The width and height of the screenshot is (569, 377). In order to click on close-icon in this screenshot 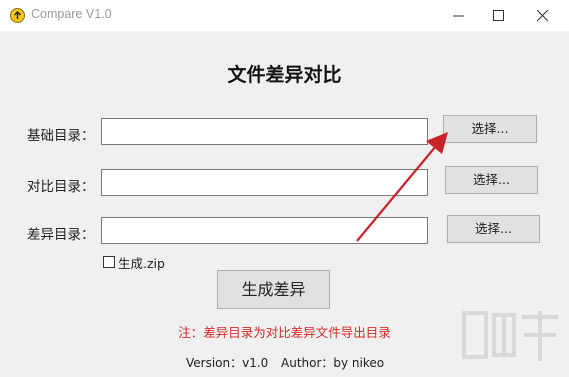, I will do `click(543, 16)`.